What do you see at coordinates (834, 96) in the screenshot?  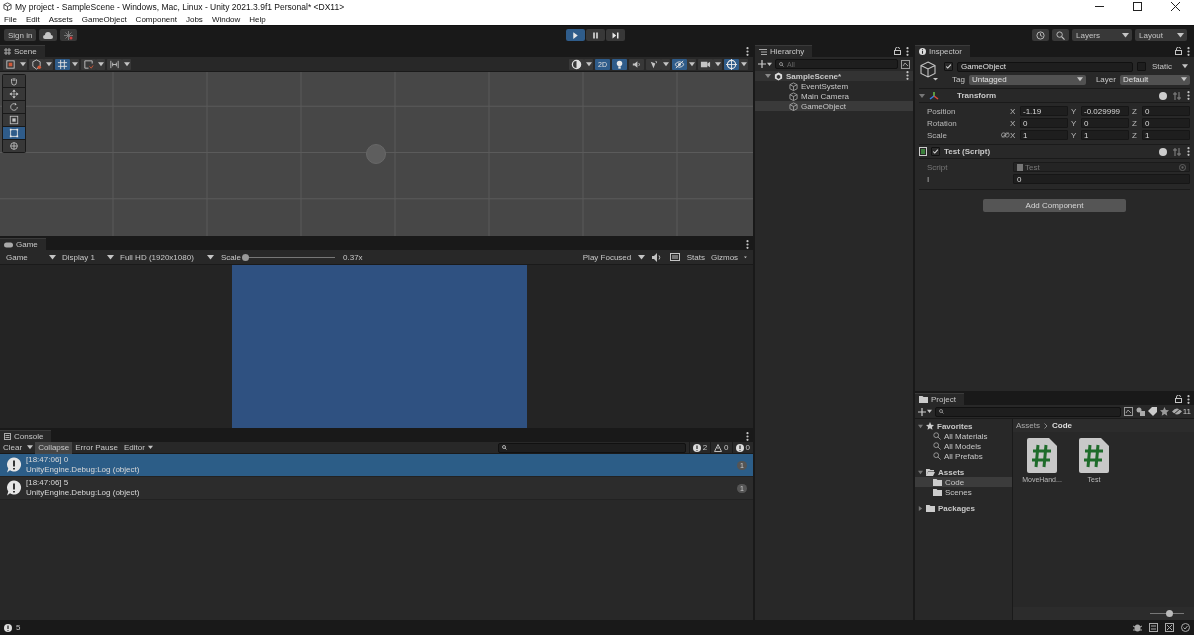 I see `hierarchy-item: Main Camera` at bounding box center [834, 96].